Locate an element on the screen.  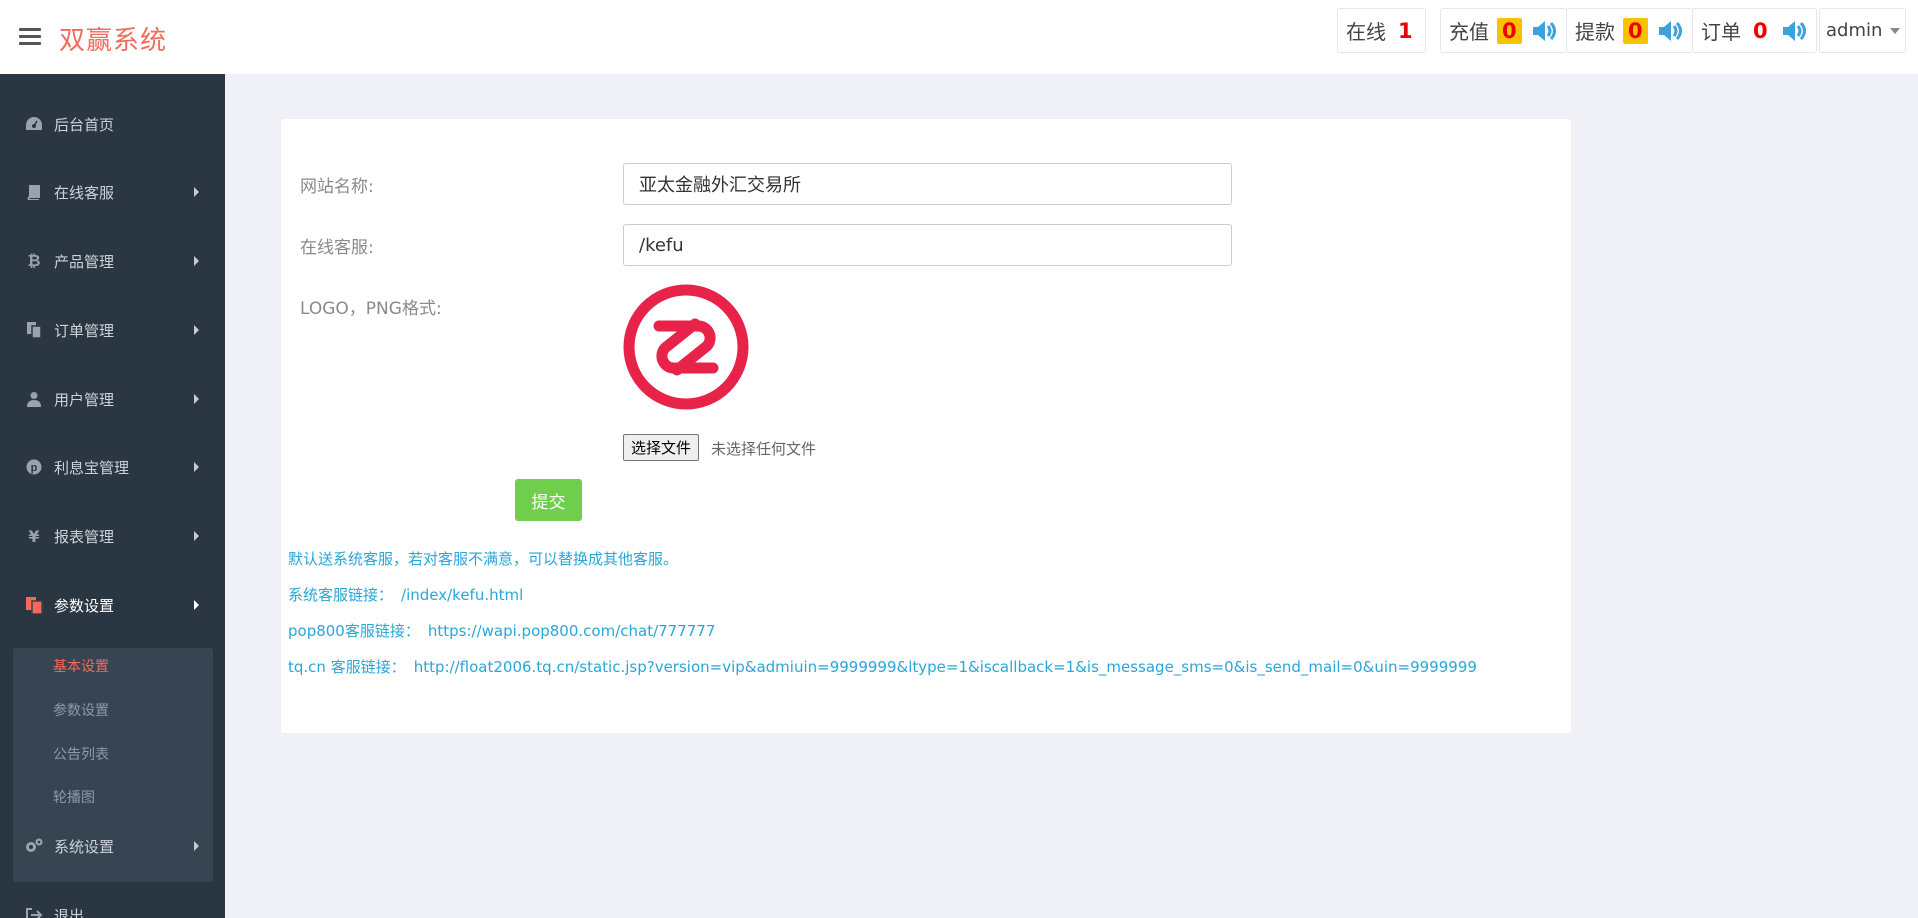
pinterest-icon: p is located at coordinates (34, 467).